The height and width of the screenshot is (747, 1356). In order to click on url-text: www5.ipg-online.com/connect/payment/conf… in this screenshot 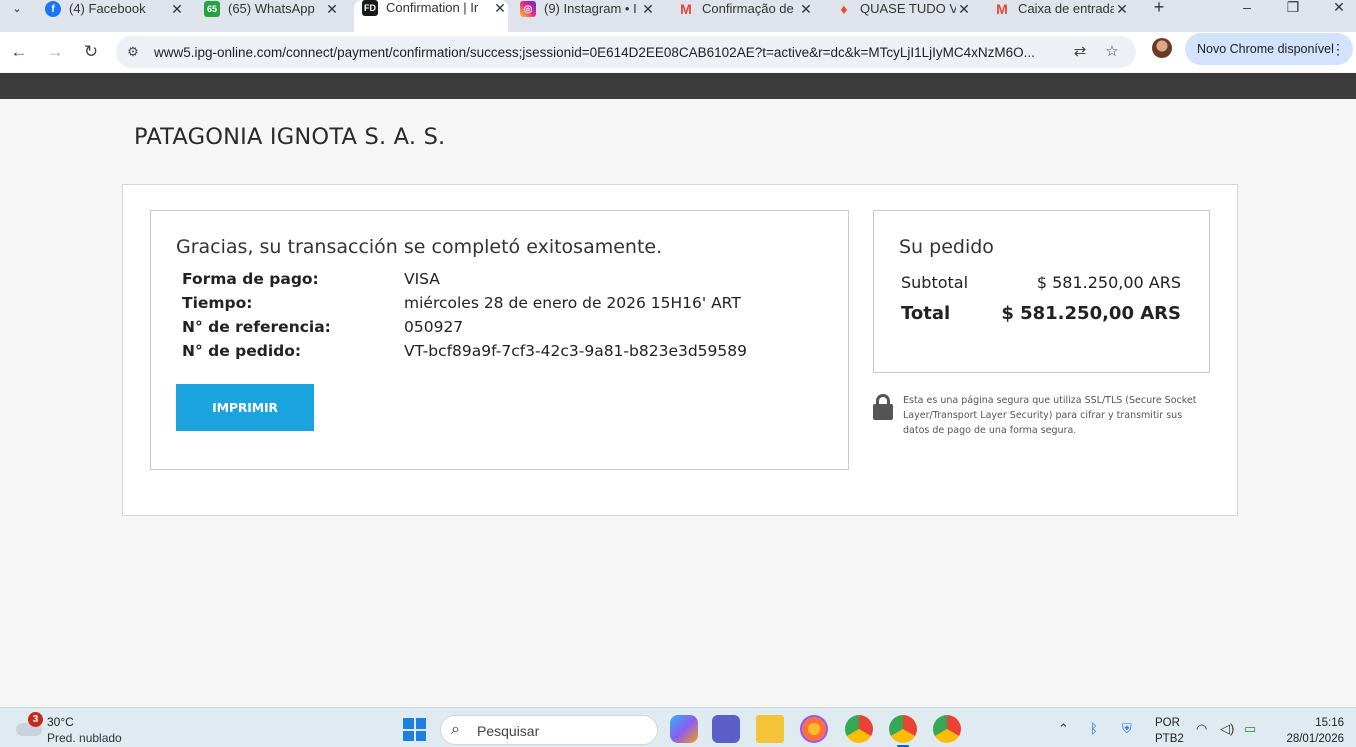, I will do `click(609, 52)`.